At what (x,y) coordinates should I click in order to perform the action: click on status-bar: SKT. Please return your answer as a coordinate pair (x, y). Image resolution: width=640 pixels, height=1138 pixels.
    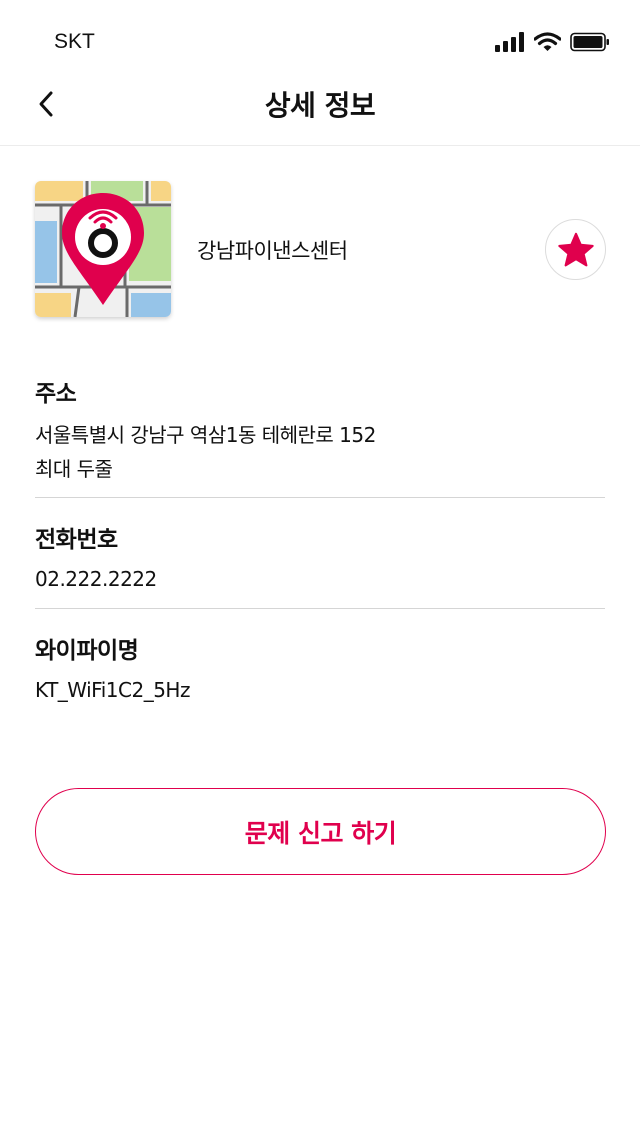
    Looking at the image, I should click on (320, 31).